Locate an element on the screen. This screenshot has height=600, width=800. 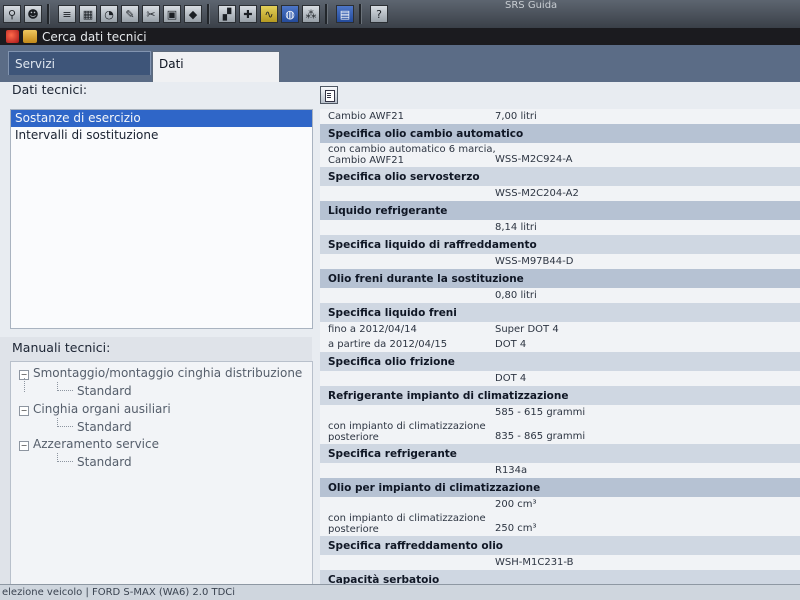
tools-icon: ✂ is located at coordinates (151, 14).